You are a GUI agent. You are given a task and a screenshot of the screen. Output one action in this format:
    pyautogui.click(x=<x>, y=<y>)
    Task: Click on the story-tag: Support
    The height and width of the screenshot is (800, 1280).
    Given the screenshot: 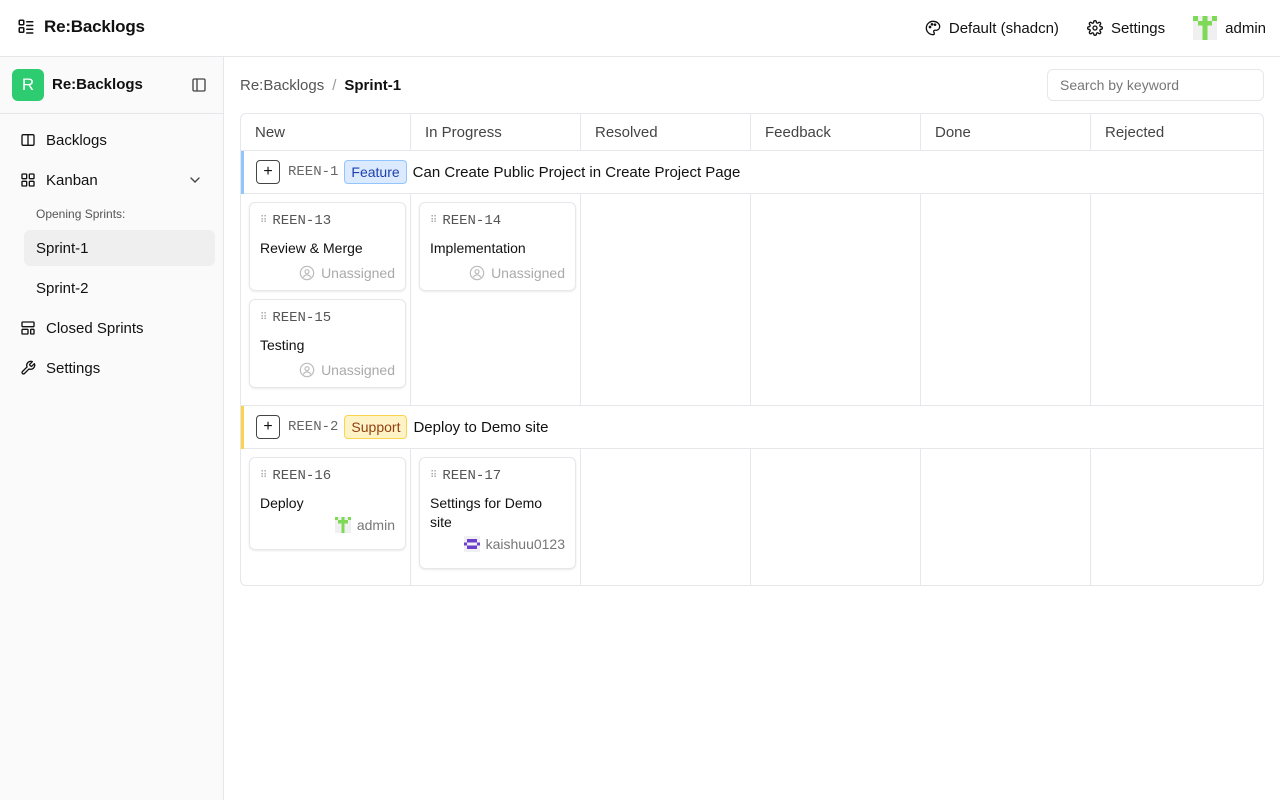 What is the action you would take?
    pyautogui.click(x=376, y=427)
    